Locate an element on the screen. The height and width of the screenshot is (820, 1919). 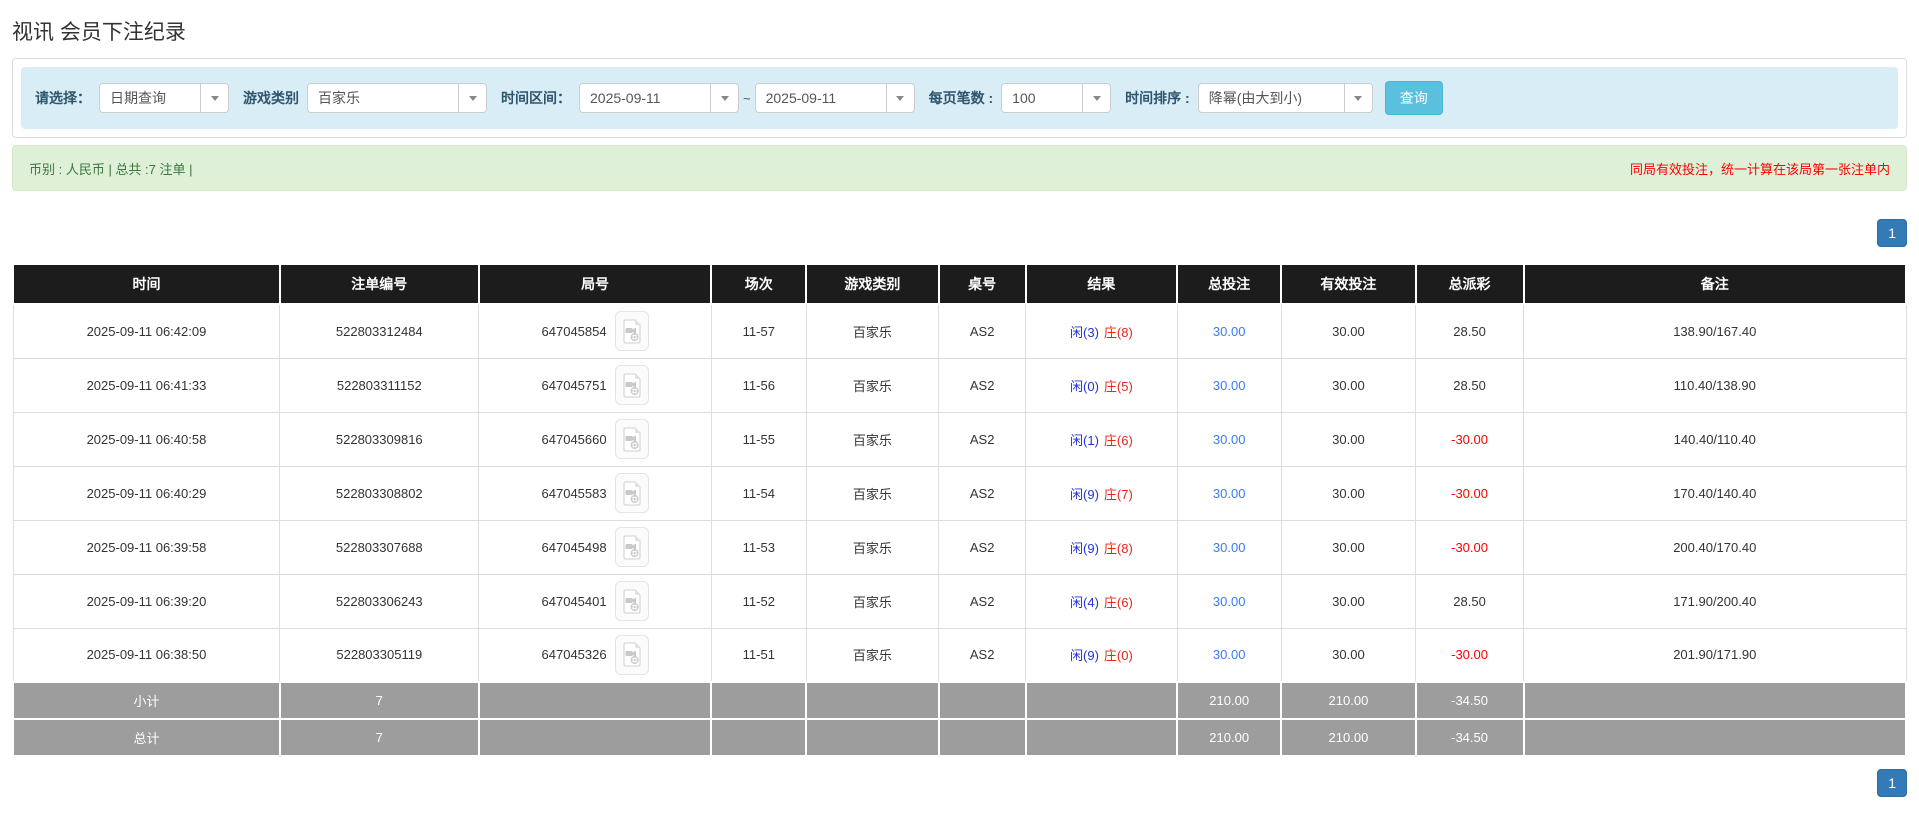
bet-time-cell: 2025-09-11 06:38:50 is located at coordinates (146, 655).